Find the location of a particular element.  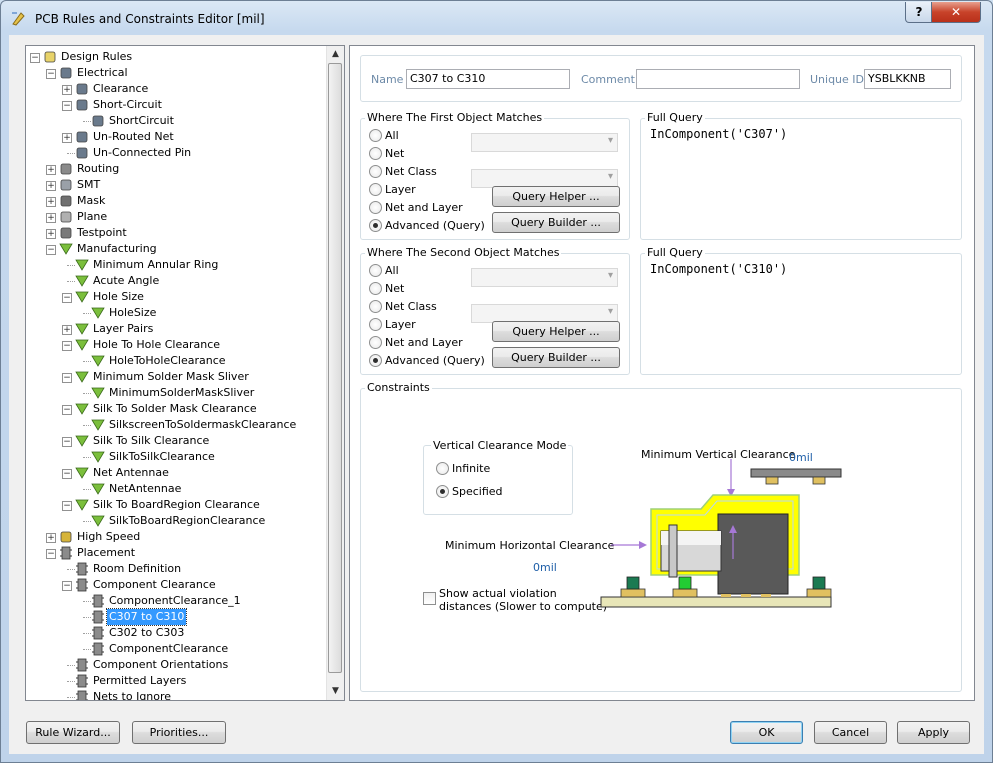

tree-item: − Silk To Silk Clearance is located at coordinates (176, 441).